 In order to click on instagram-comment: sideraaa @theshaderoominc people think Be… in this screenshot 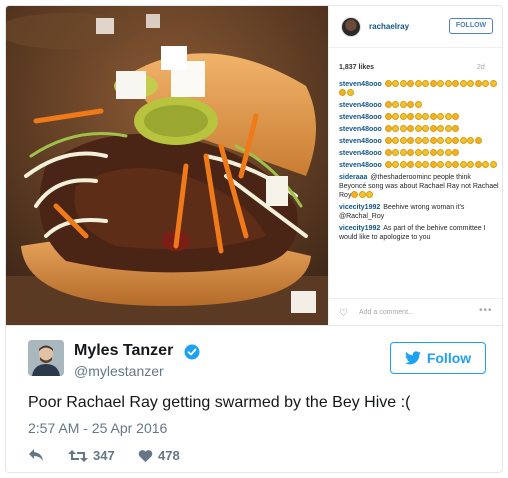, I will do `click(419, 186)`.